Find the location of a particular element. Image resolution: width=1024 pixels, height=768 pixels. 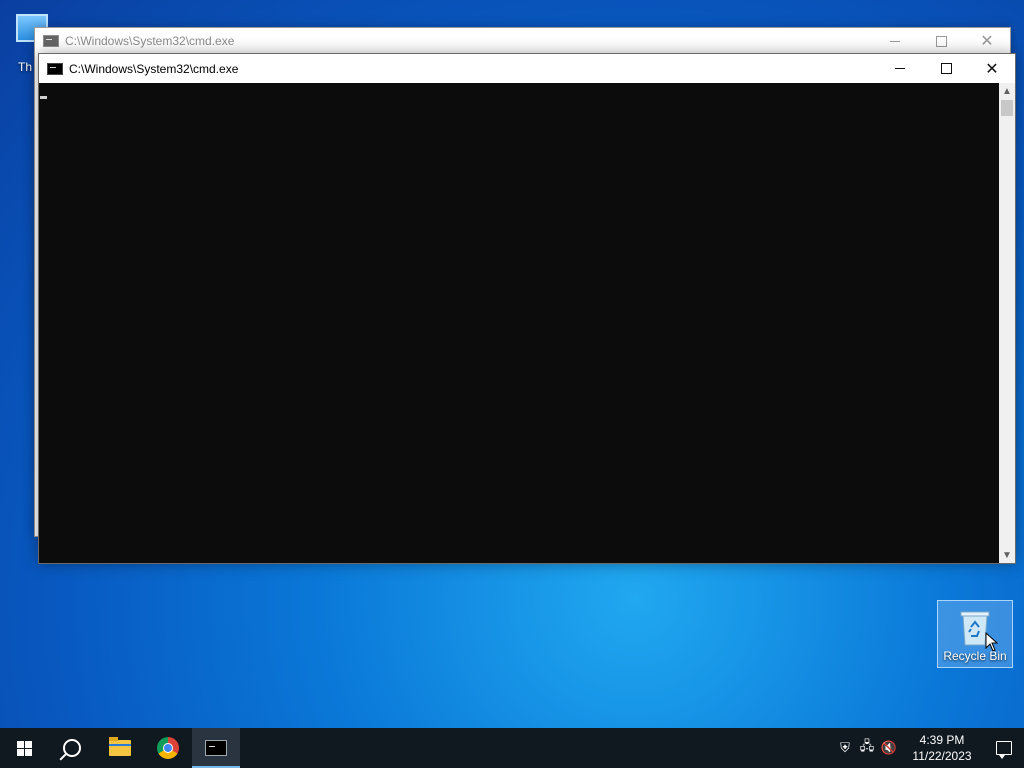

action-center-button is located at coordinates (1004, 748).